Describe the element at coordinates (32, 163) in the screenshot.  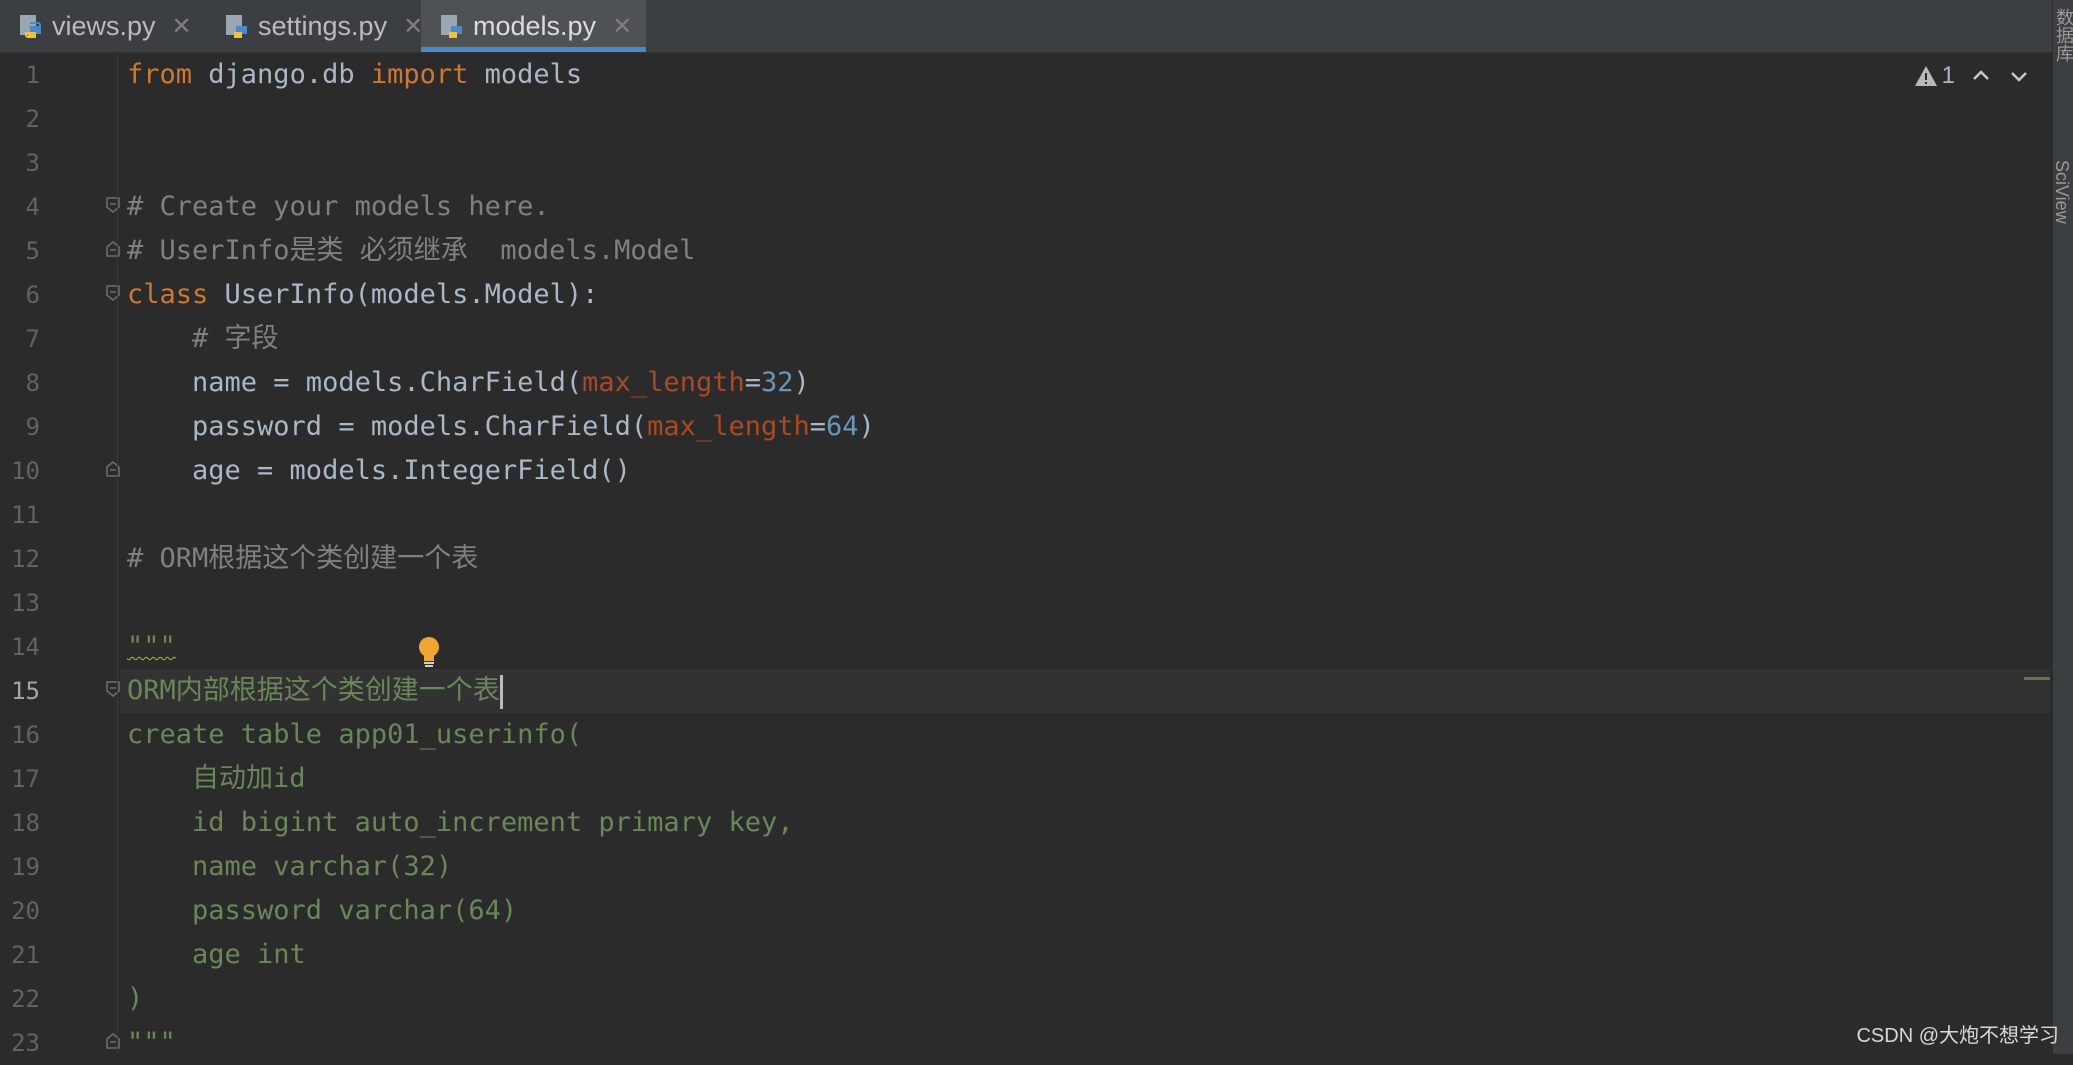
I see `line-number: 3` at that location.